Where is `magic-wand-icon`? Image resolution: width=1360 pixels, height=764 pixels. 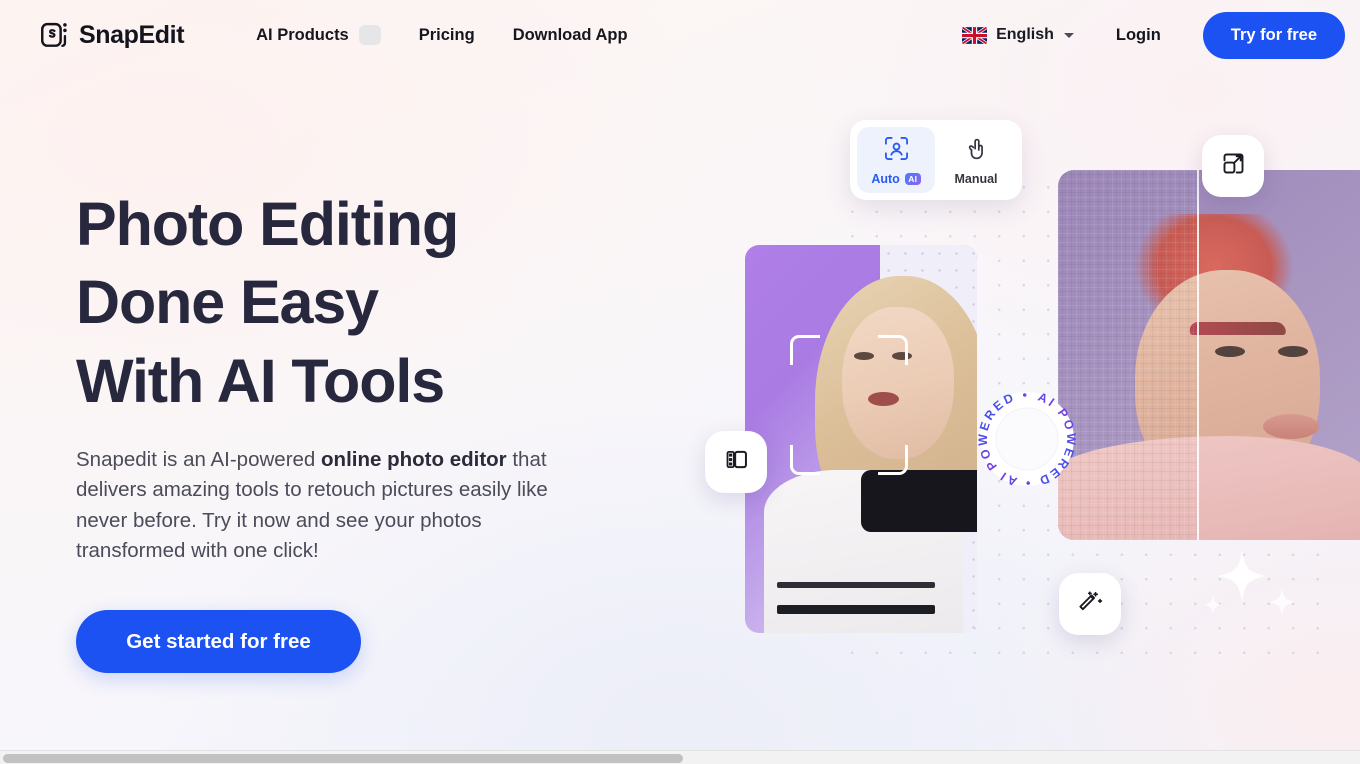
magic-wand-icon is located at coordinates (1090, 604).